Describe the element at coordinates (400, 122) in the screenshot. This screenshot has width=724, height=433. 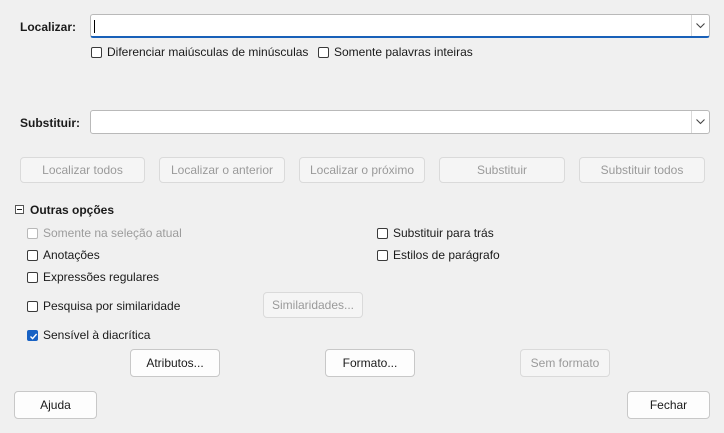
I see `replace-combobox` at that location.